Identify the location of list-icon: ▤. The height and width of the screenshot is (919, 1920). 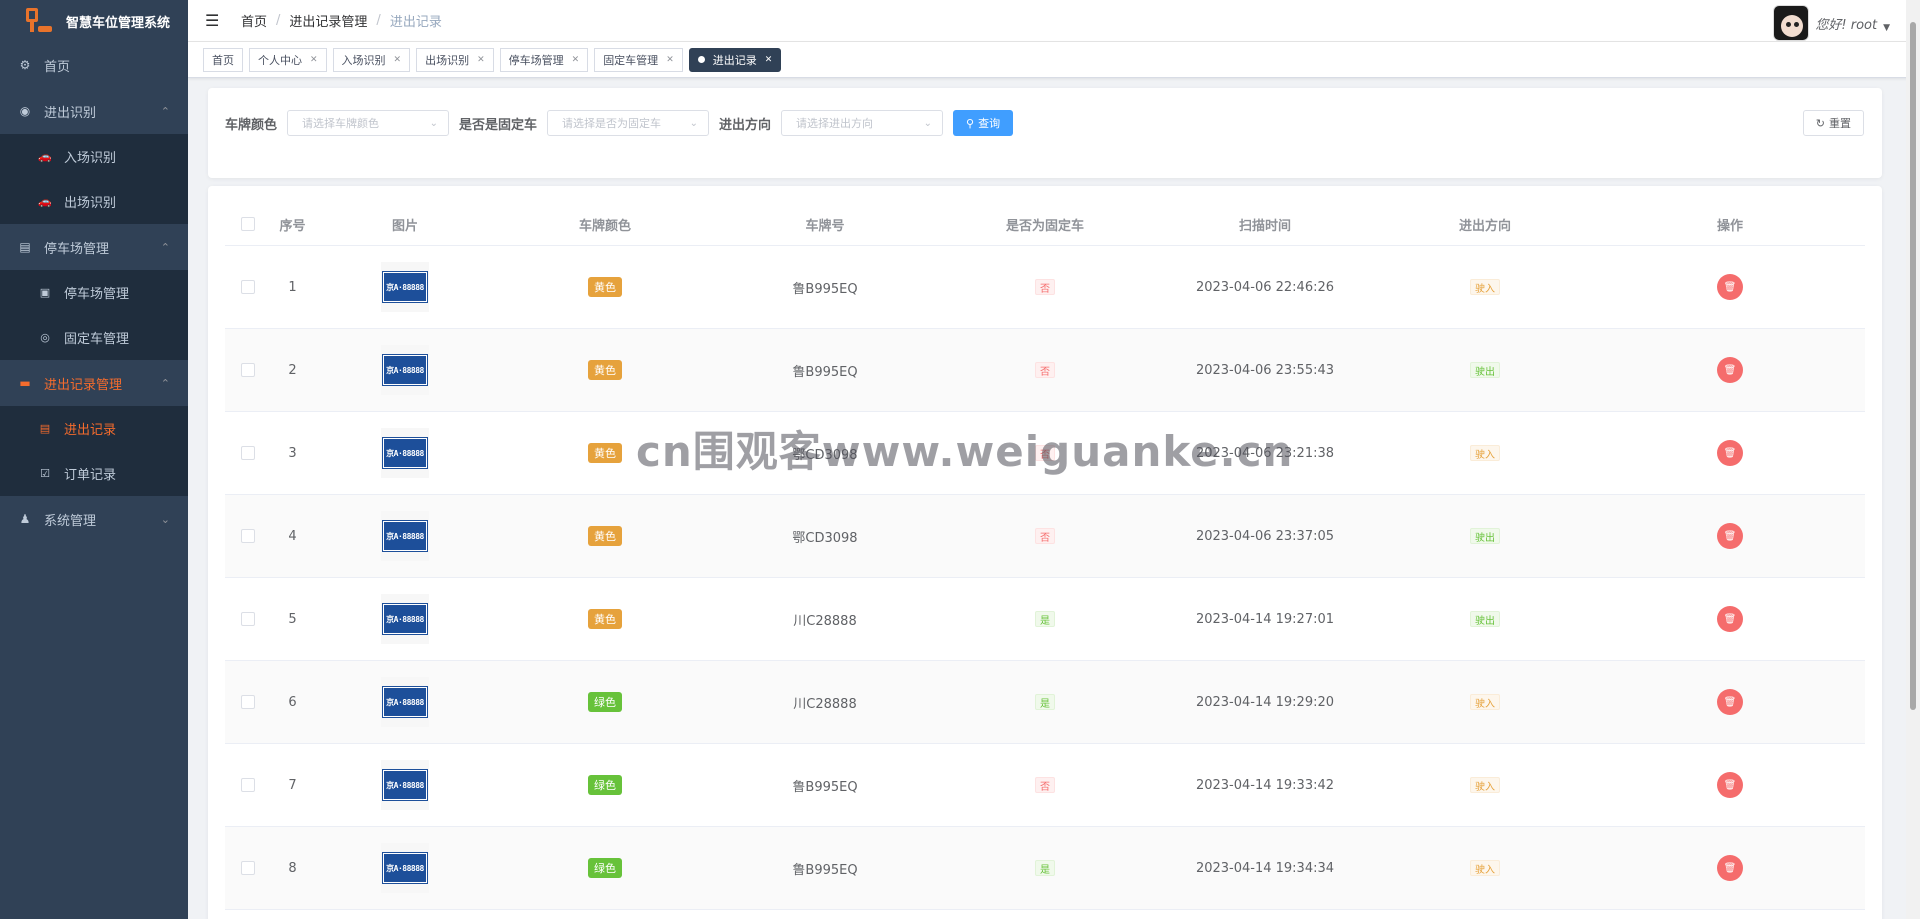
(45, 428).